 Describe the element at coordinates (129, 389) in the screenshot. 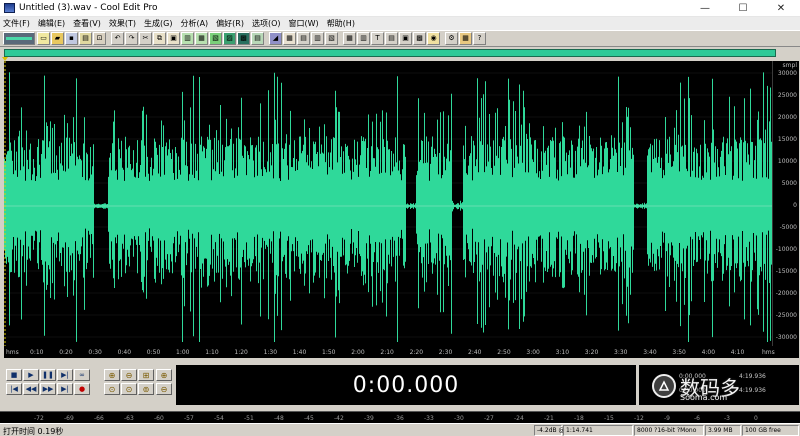

I see `zoom-right-icon: ⊙` at that location.